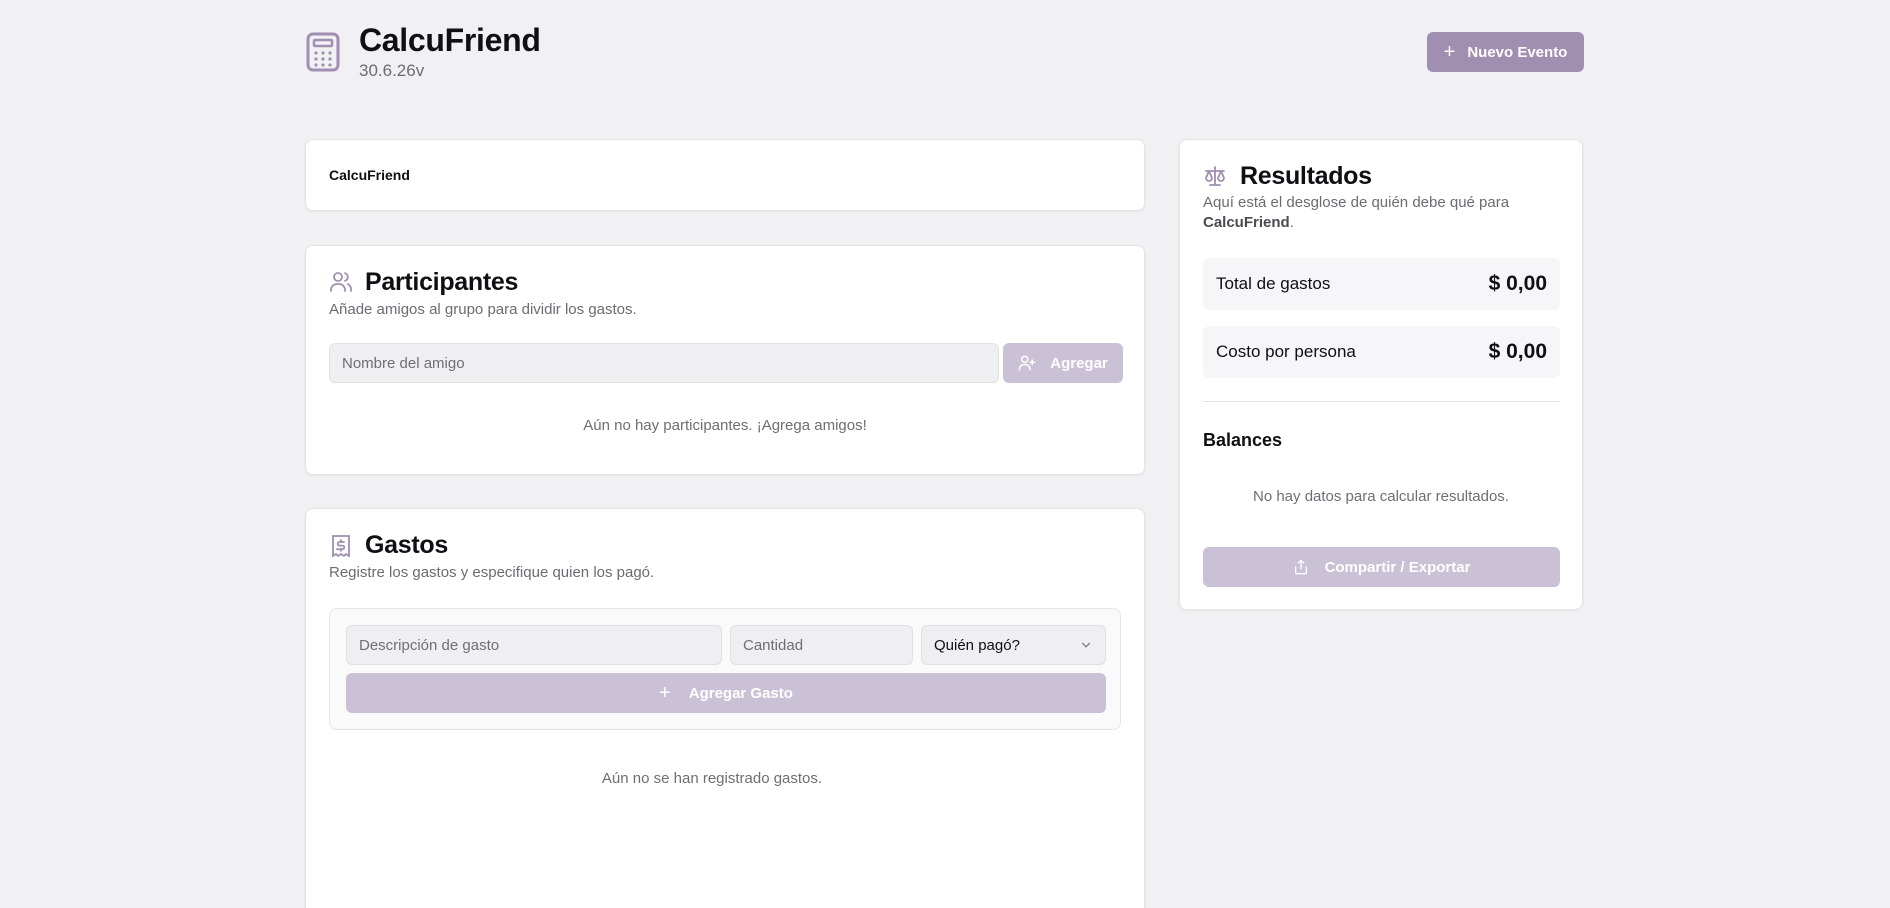 The height and width of the screenshot is (908, 1890). I want to click on event-name: CalcuFriend, so click(369, 175).